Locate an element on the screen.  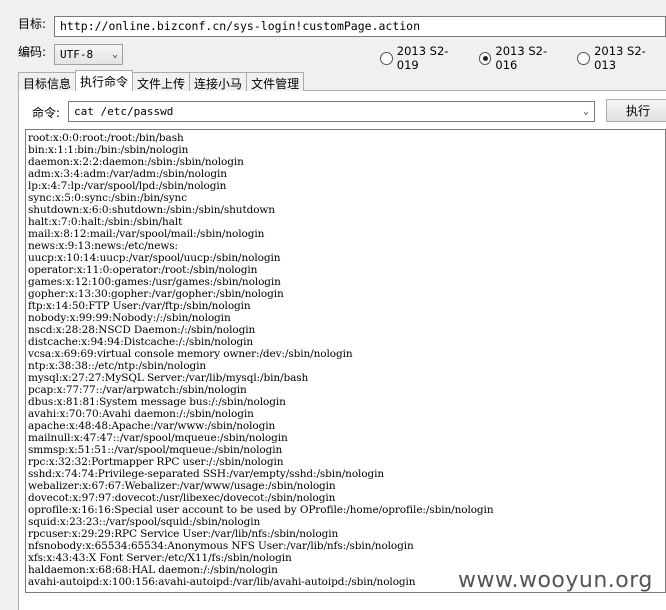
exploit-radio-label: 2013 S2-019 is located at coordinates (422, 58).